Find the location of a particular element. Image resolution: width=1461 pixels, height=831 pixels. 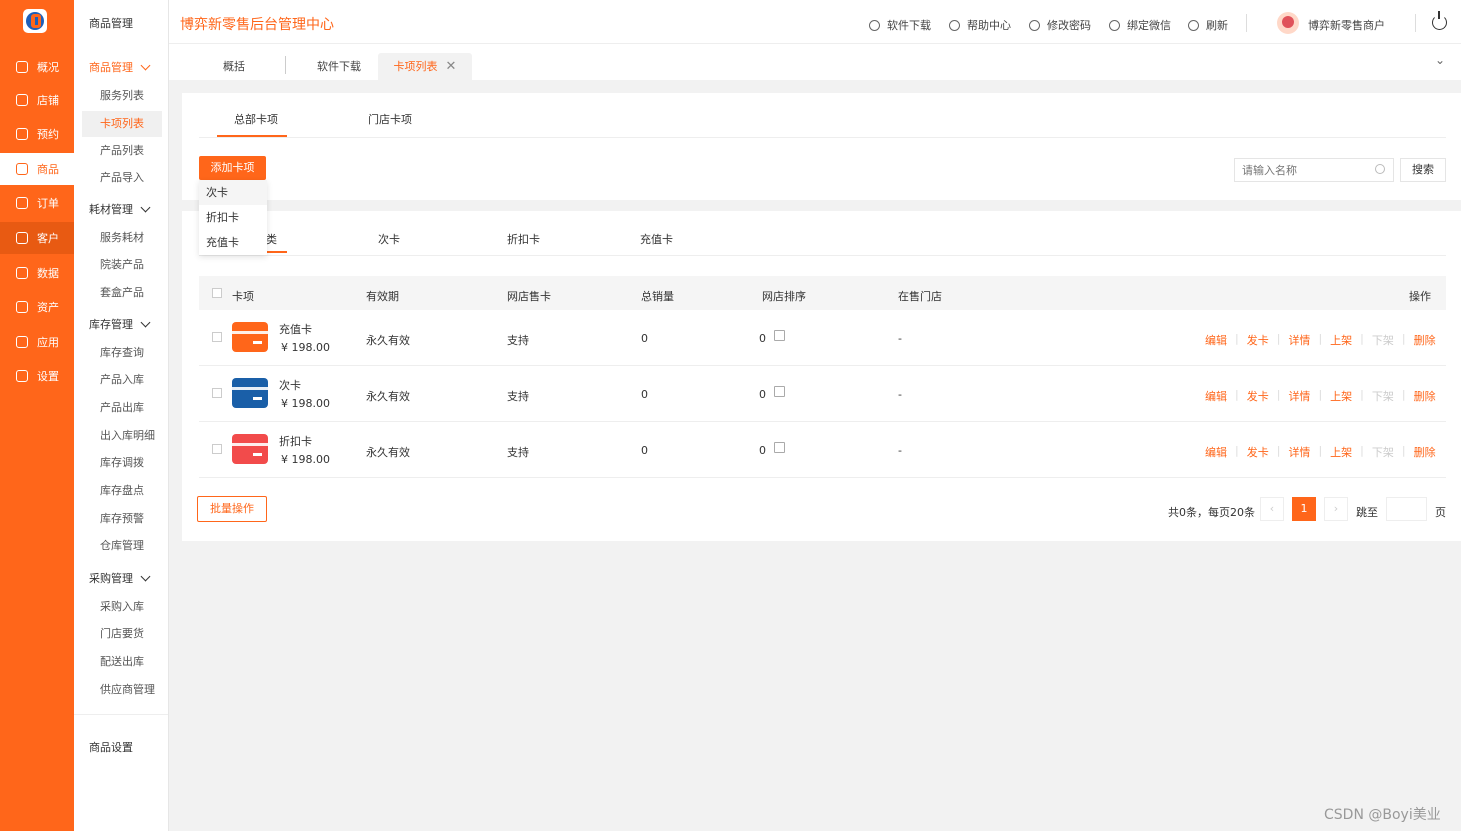

rail-item-booking: 预约 is located at coordinates (37, 134).